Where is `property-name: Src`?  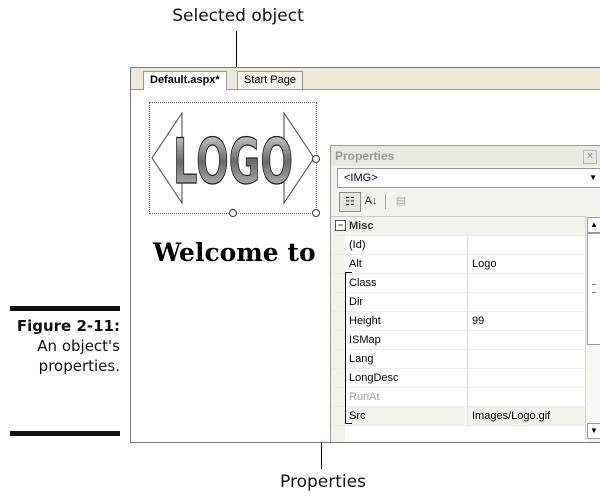
property-name: Src is located at coordinates (407, 416).